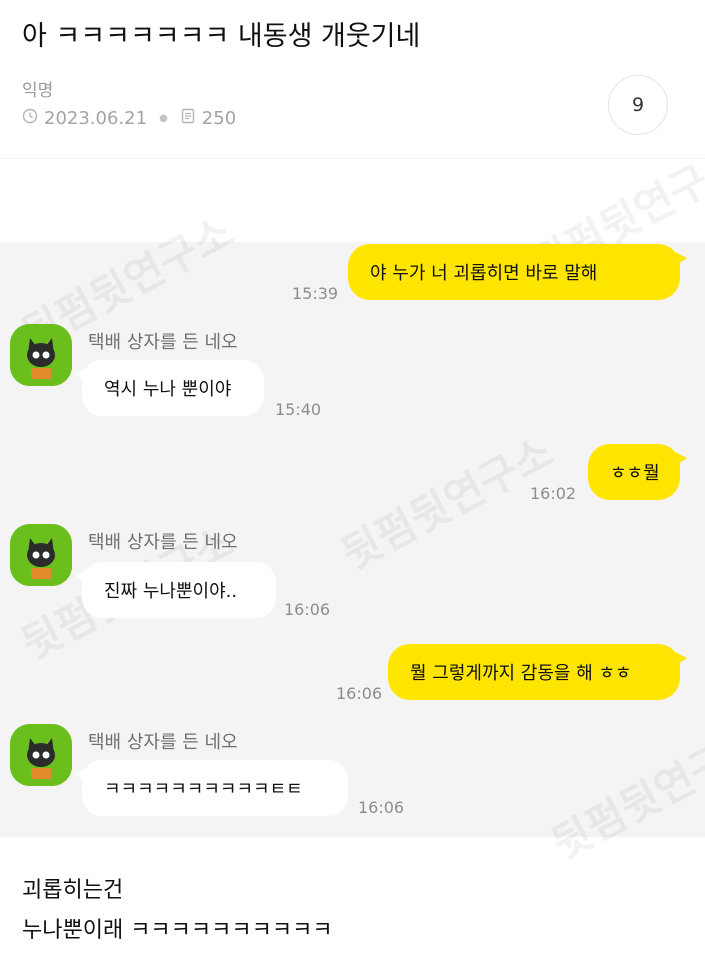 The image size is (705, 958). What do you see at coordinates (73, 890) in the screenshot?
I see `body-text-line-1: 괴롭히는건` at bounding box center [73, 890].